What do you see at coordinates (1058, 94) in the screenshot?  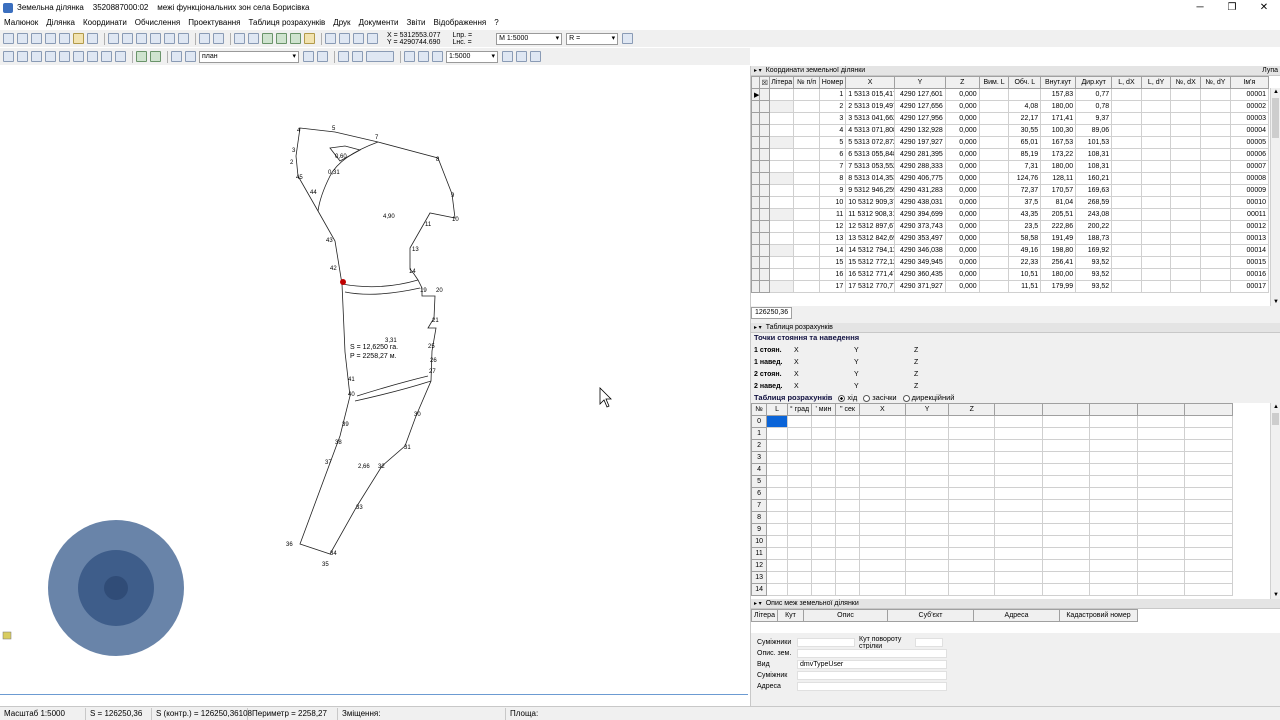 I see `table-cell: 157,83` at bounding box center [1058, 94].